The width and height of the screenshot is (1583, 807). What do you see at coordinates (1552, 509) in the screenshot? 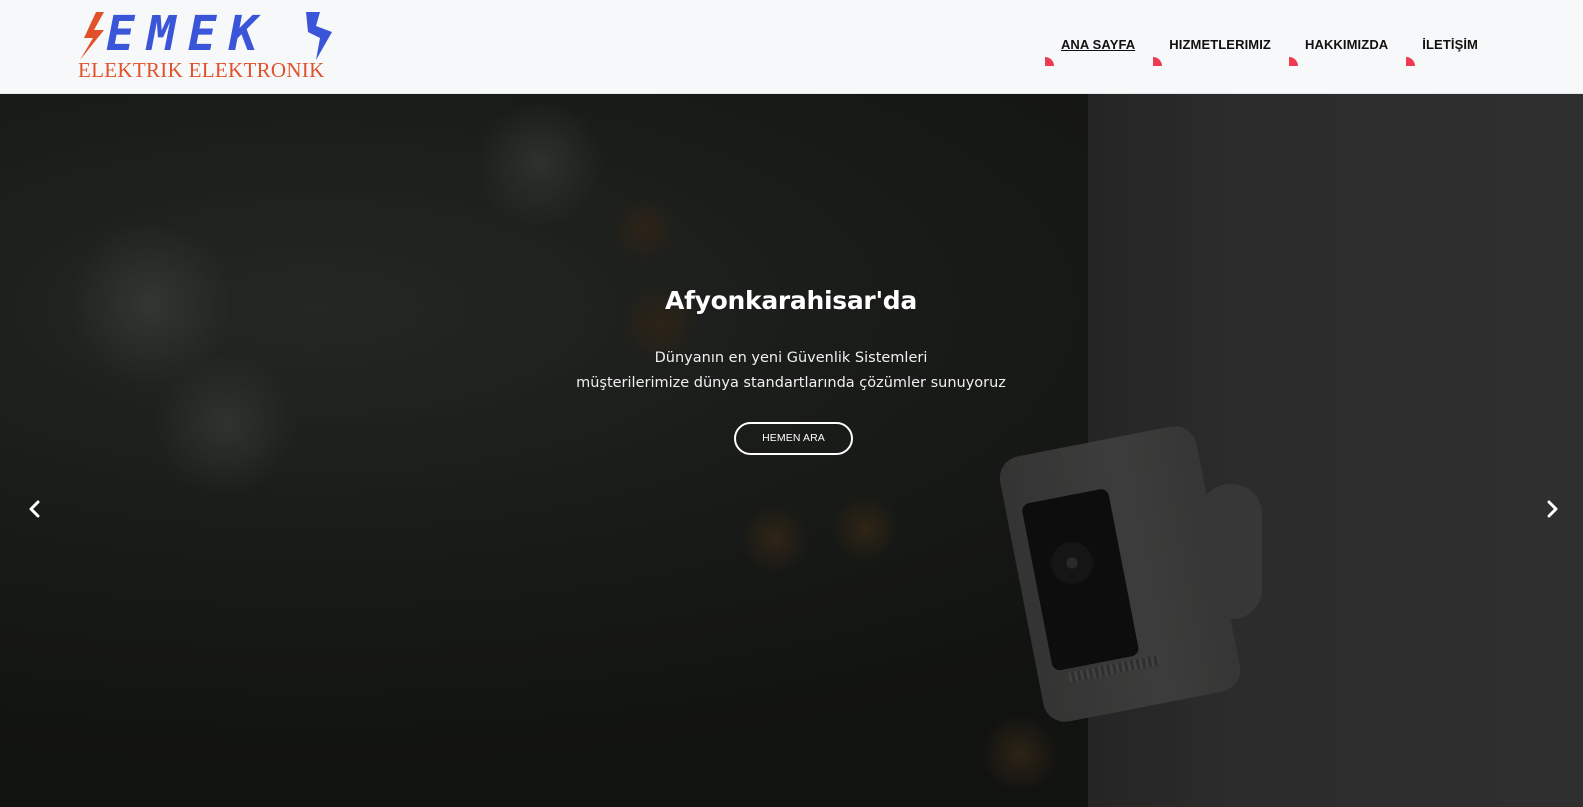
I see `chevron-right-icon` at bounding box center [1552, 509].